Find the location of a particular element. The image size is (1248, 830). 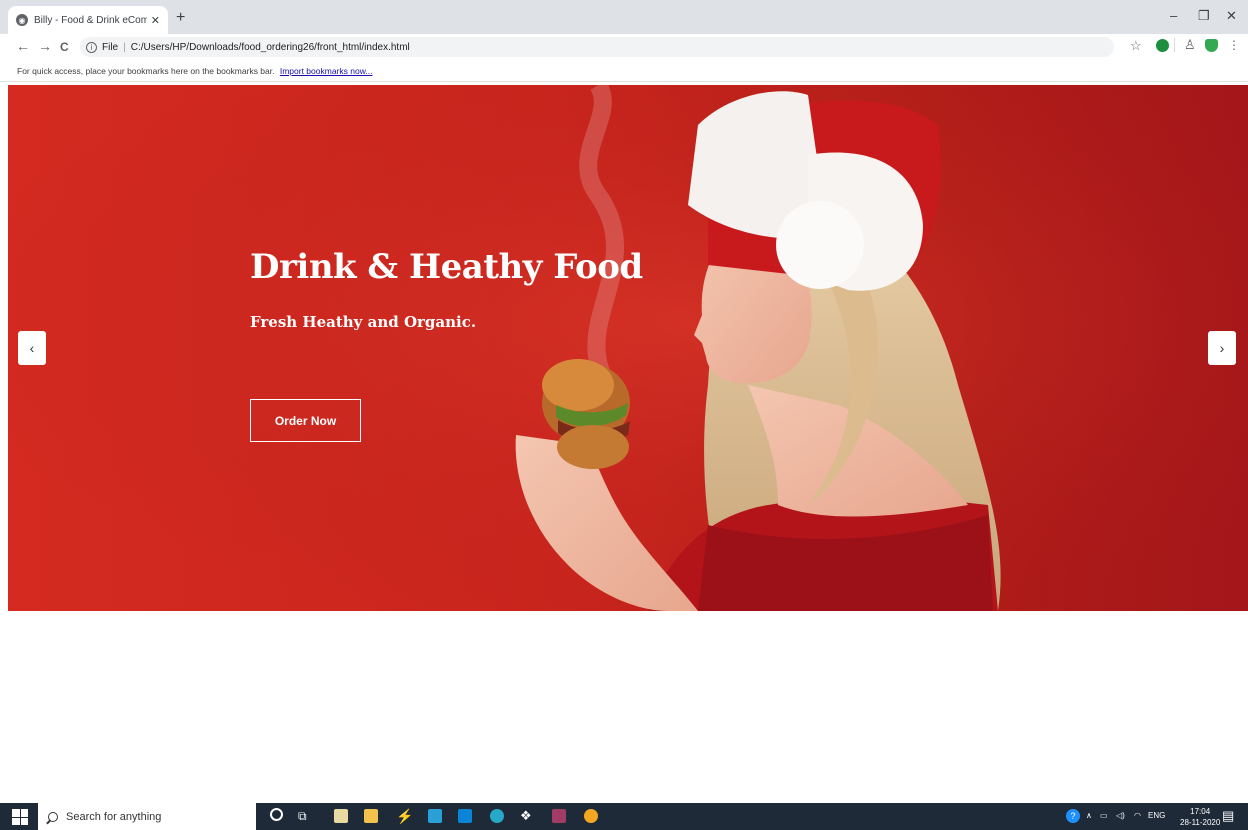

windows-start-icon is located at coordinates (20, 817).